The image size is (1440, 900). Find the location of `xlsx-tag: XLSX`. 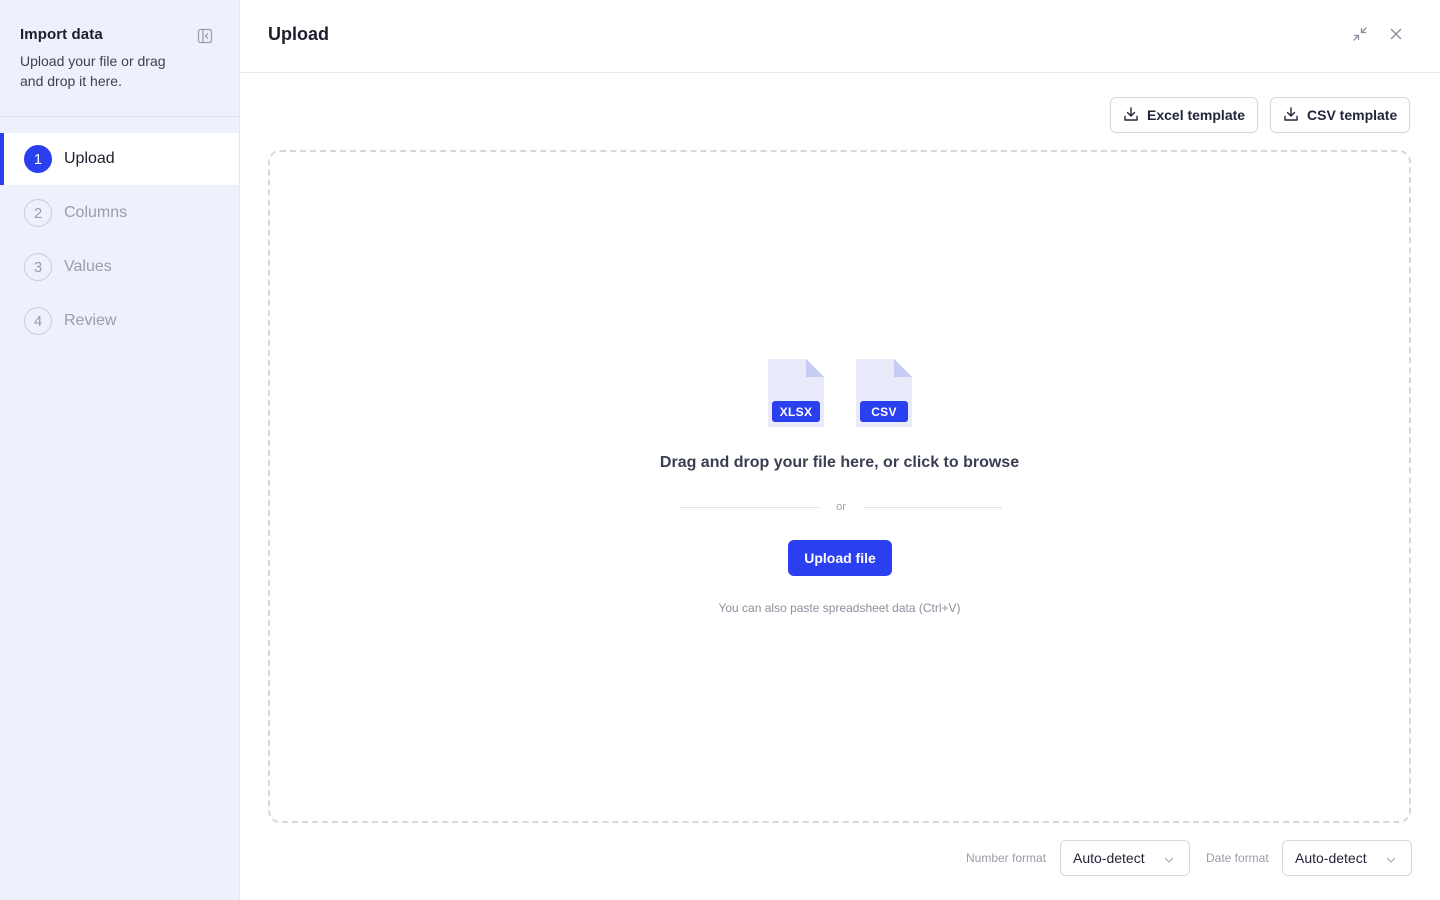

xlsx-tag: XLSX is located at coordinates (796, 411).